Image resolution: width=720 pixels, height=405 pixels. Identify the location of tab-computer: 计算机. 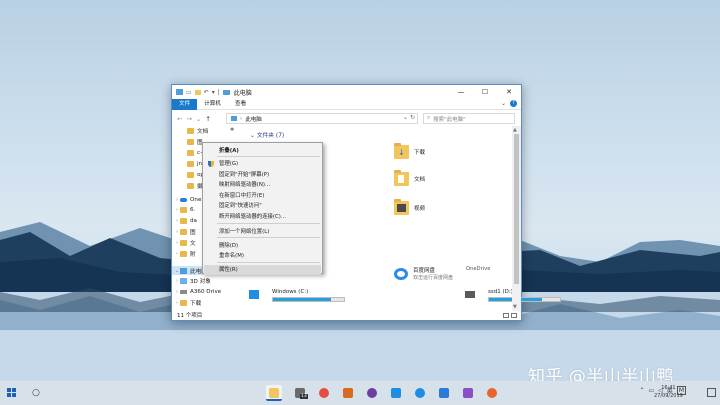
(212, 104).